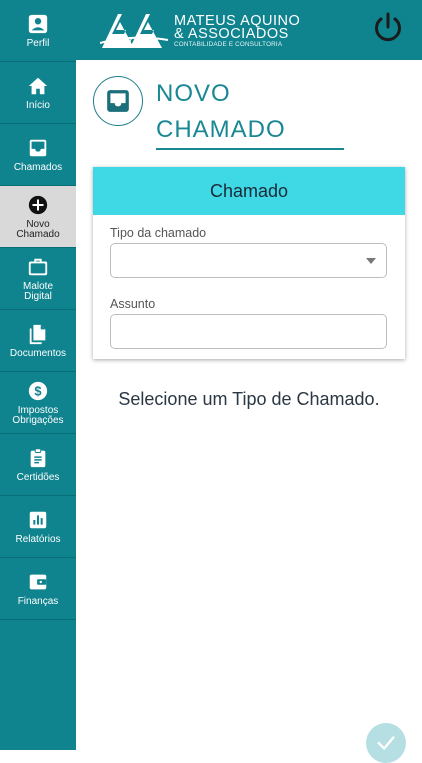  Describe the element at coordinates (38, 581) in the screenshot. I see `wallet-icon` at that location.